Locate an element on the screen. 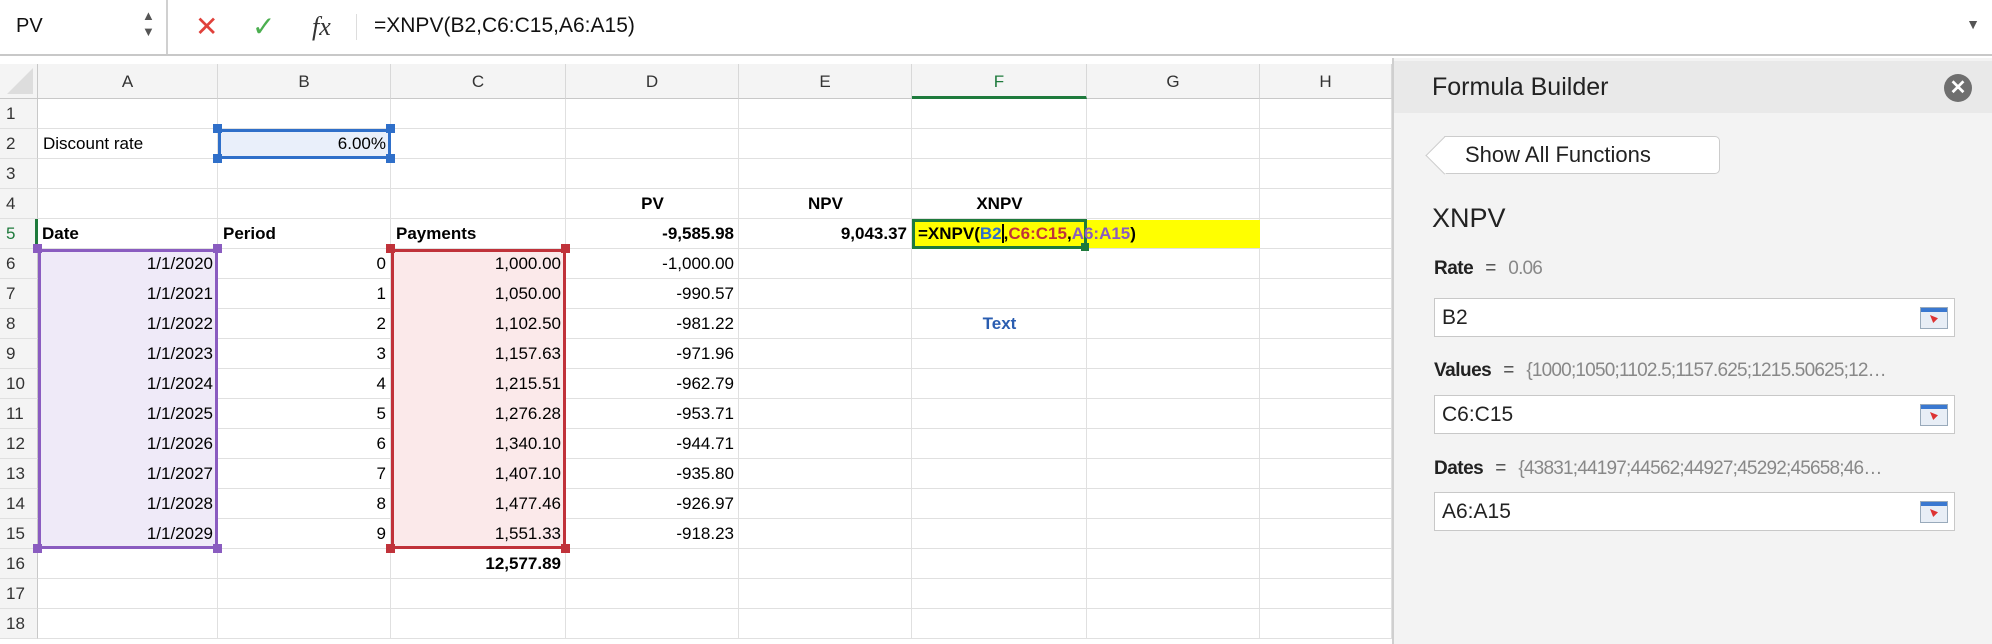 Image resolution: width=1992 pixels, height=644 pixels. cell-B16 is located at coordinates (304, 564).